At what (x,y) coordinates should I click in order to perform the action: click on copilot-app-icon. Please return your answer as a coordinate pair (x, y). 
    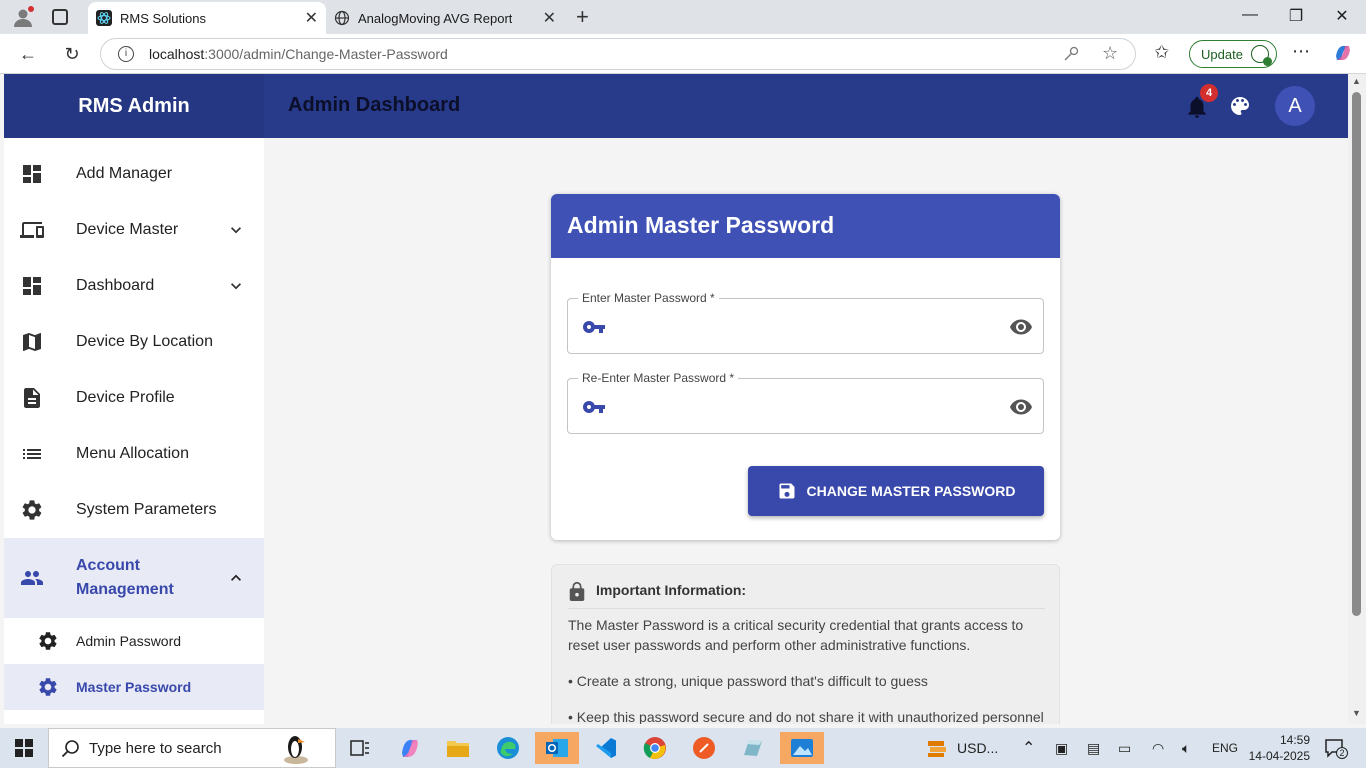
    Looking at the image, I should click on (410, 748).